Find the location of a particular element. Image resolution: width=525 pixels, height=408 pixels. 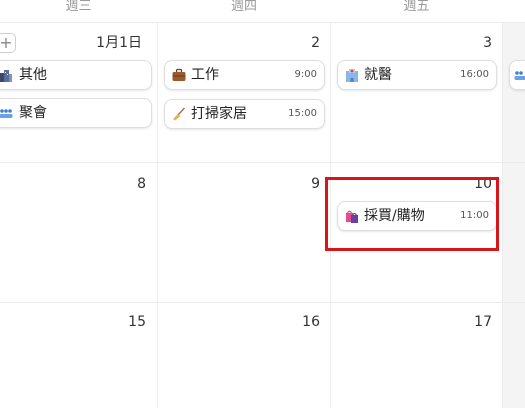

briefcase-icon is located at coordinates (179, 74).